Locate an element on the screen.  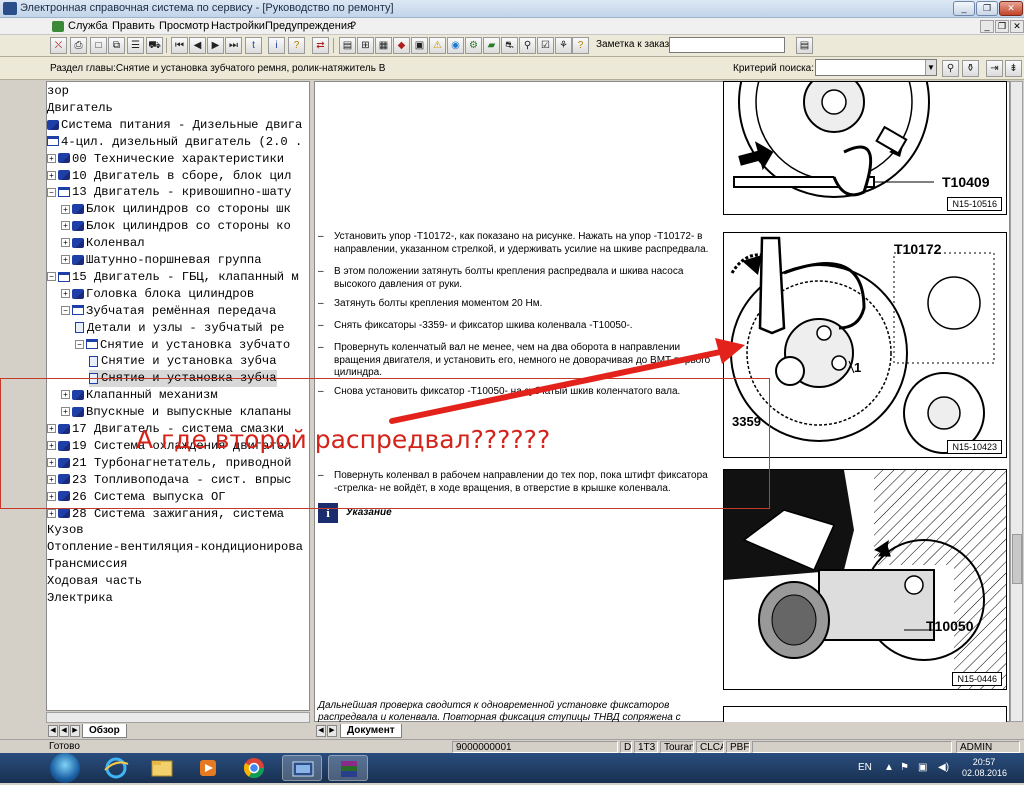
order-note-input is located at coordinates (727, 45).